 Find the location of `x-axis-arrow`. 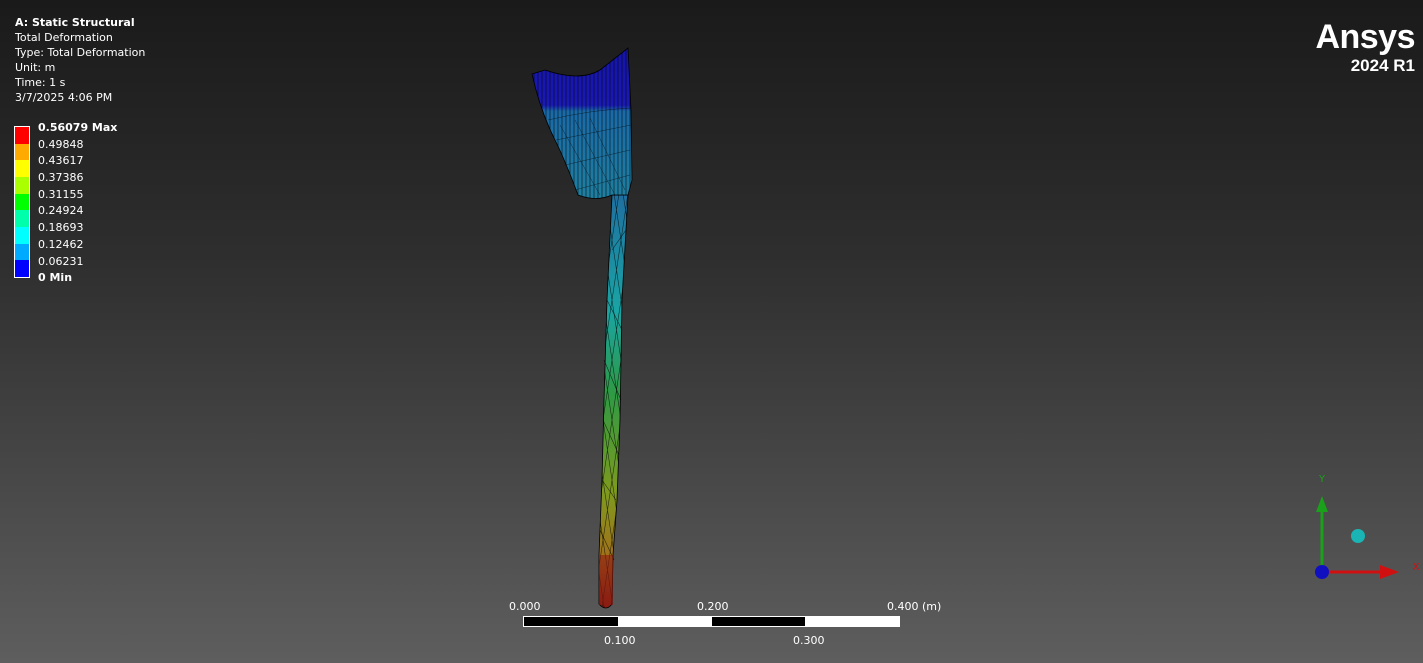

x-axis-arrow is located at coordinates (1389, 572).